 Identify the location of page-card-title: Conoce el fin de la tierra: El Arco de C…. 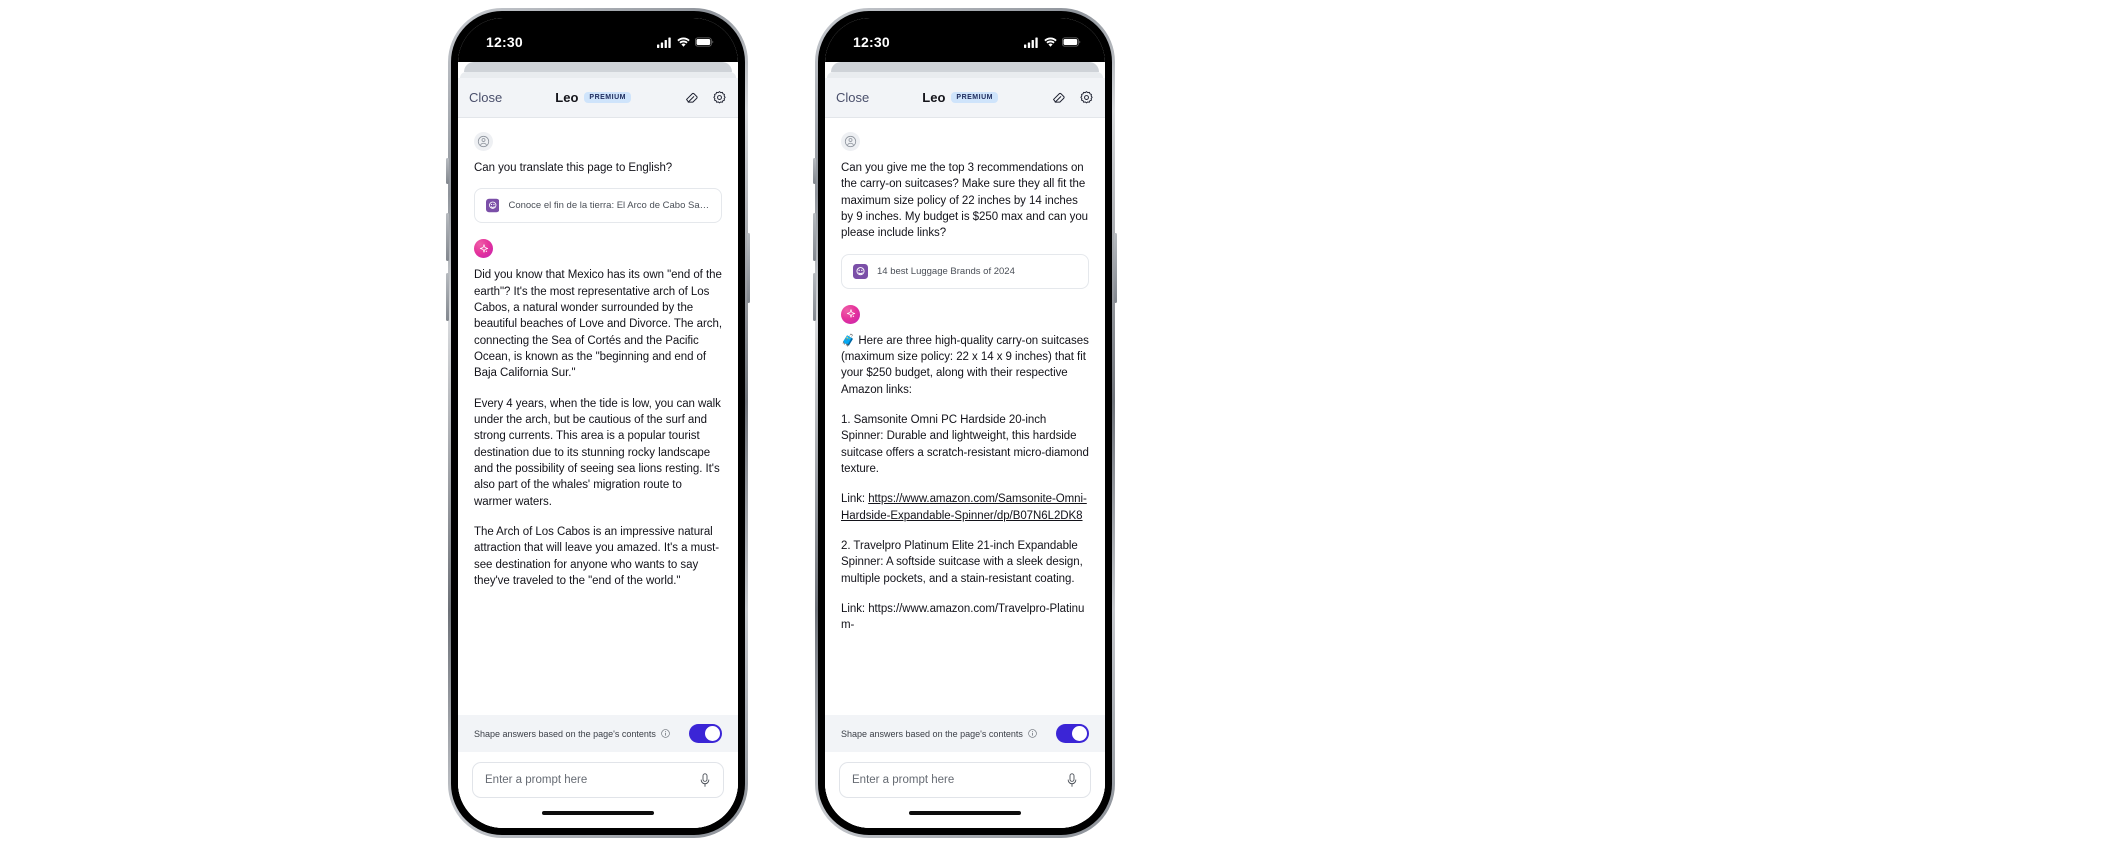
(609, 206).